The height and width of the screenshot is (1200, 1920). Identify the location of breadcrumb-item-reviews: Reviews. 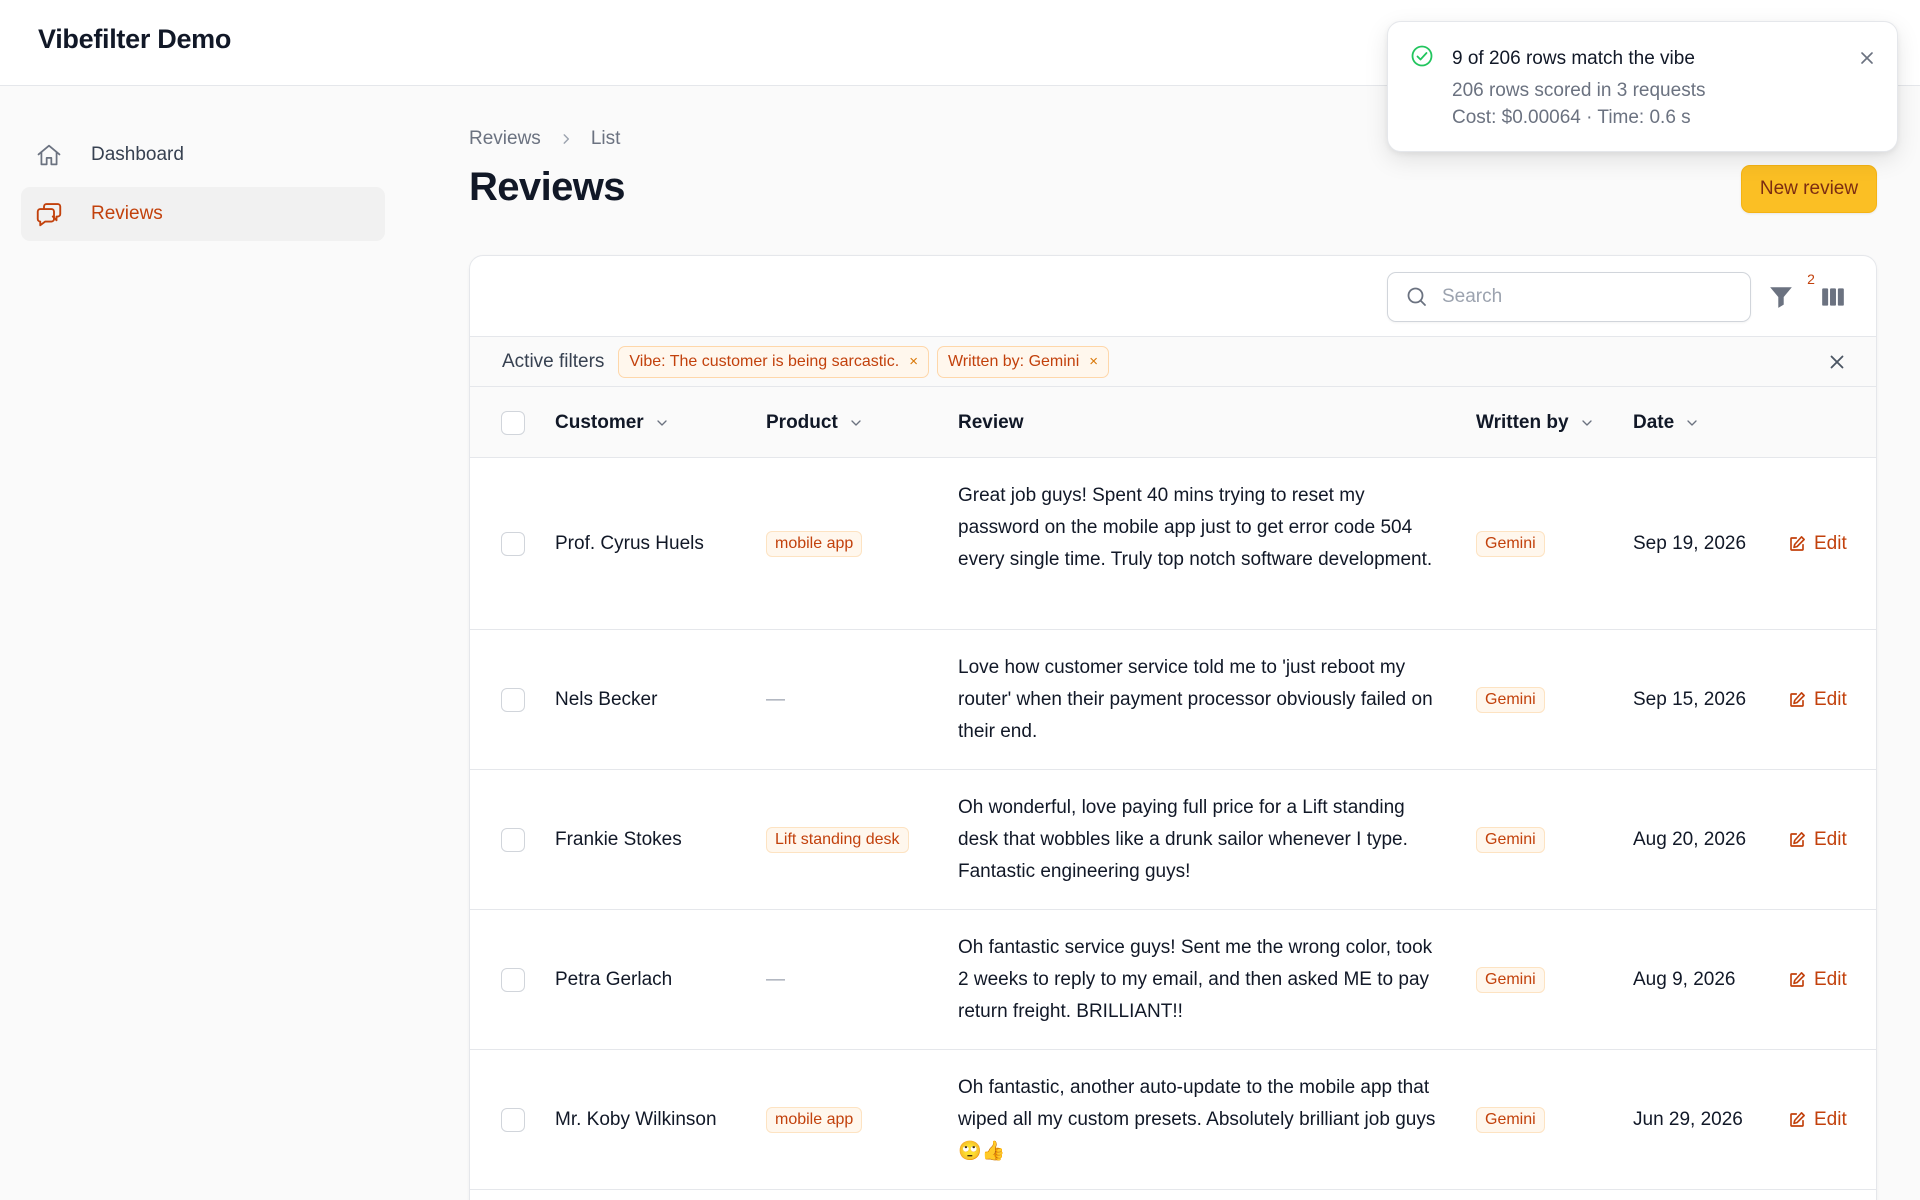
(505, 139).